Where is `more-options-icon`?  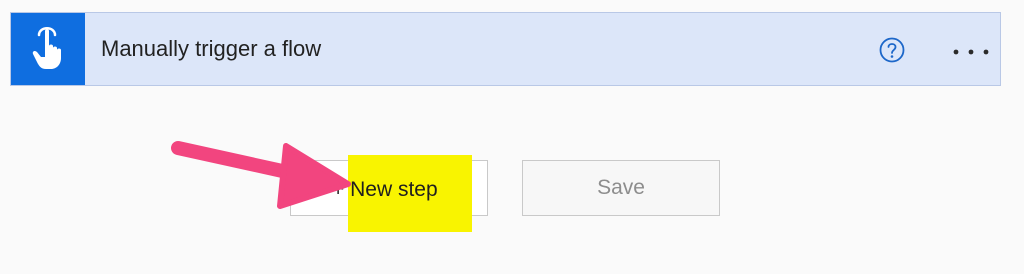 more-options-icon is located at coordinates (971, 52).